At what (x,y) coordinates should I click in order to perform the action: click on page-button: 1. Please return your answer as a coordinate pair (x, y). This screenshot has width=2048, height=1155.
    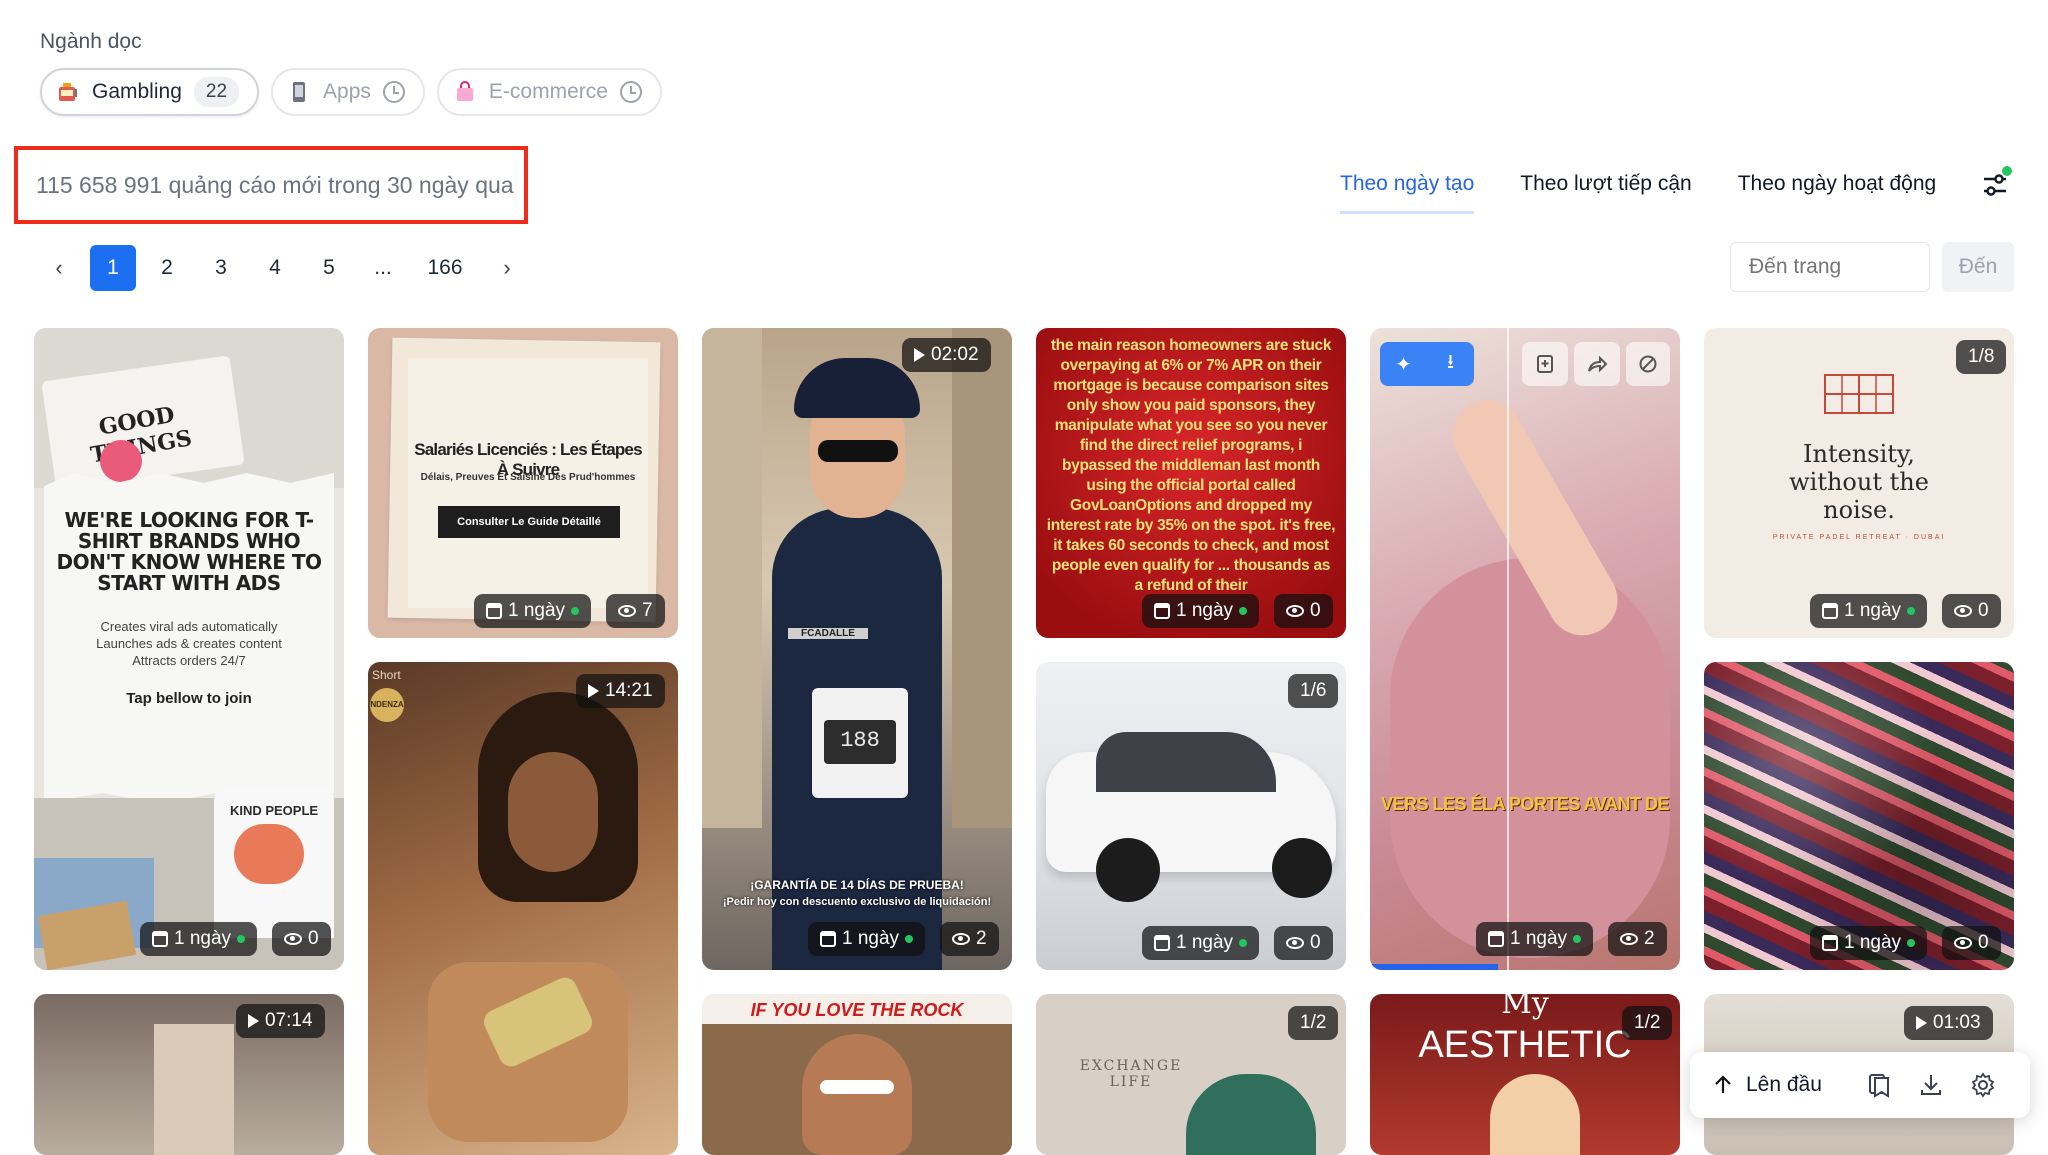
    Looking at the image, I should click on (113, 268).